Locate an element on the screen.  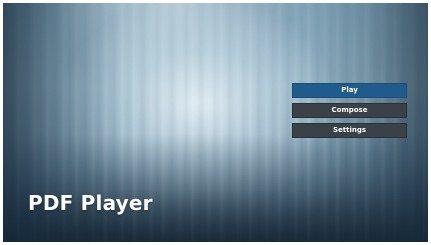
compose-button: Compose is located at coordinates (349, 110).